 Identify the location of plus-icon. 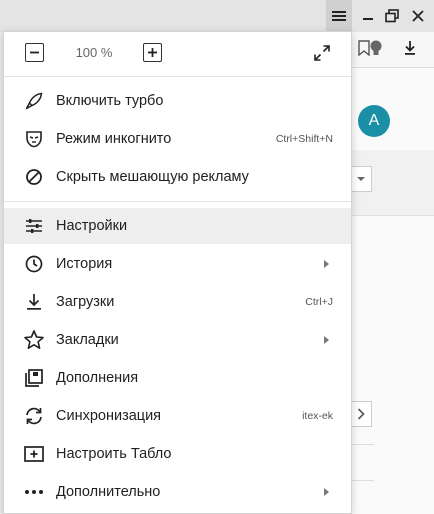
(152, 52).